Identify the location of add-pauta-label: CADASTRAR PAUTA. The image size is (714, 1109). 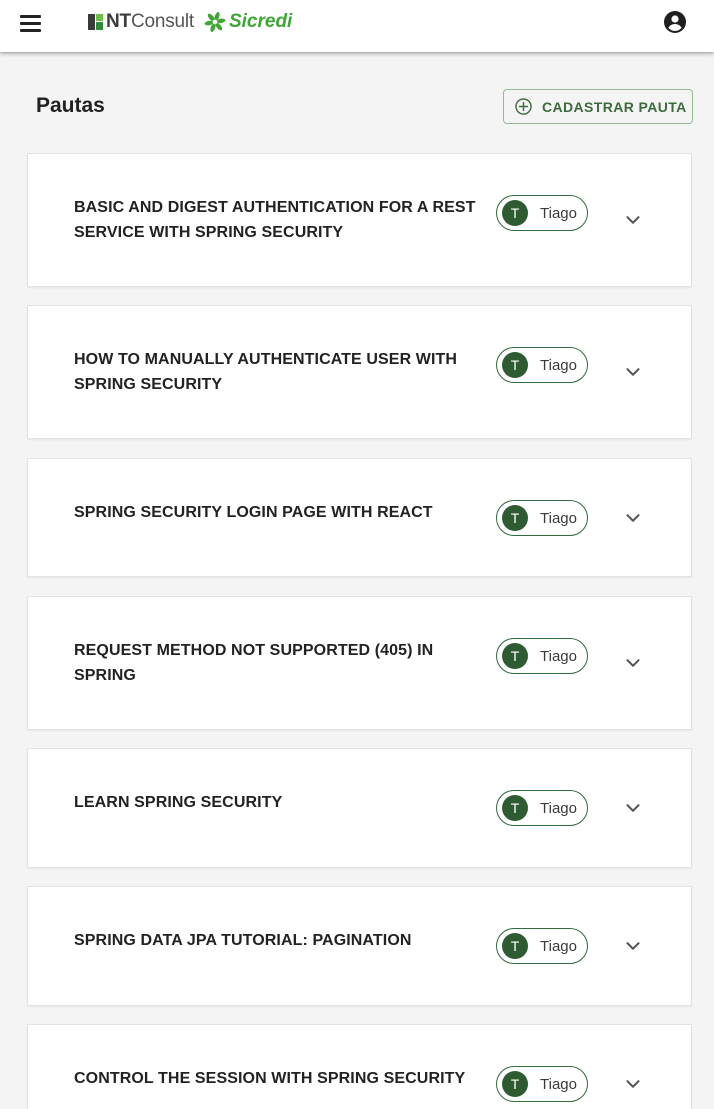
(614, 106).